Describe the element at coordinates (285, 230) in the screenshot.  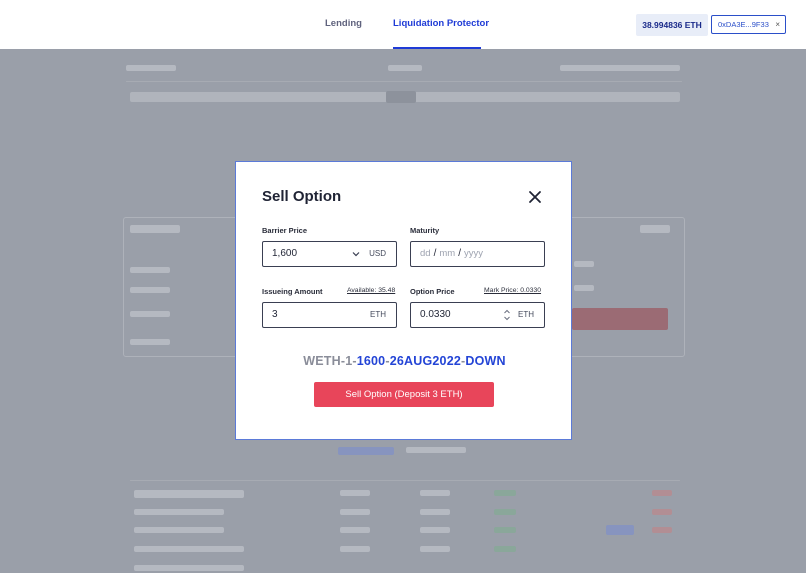
I see `barrier-price-label: Barrier Price` at that location.